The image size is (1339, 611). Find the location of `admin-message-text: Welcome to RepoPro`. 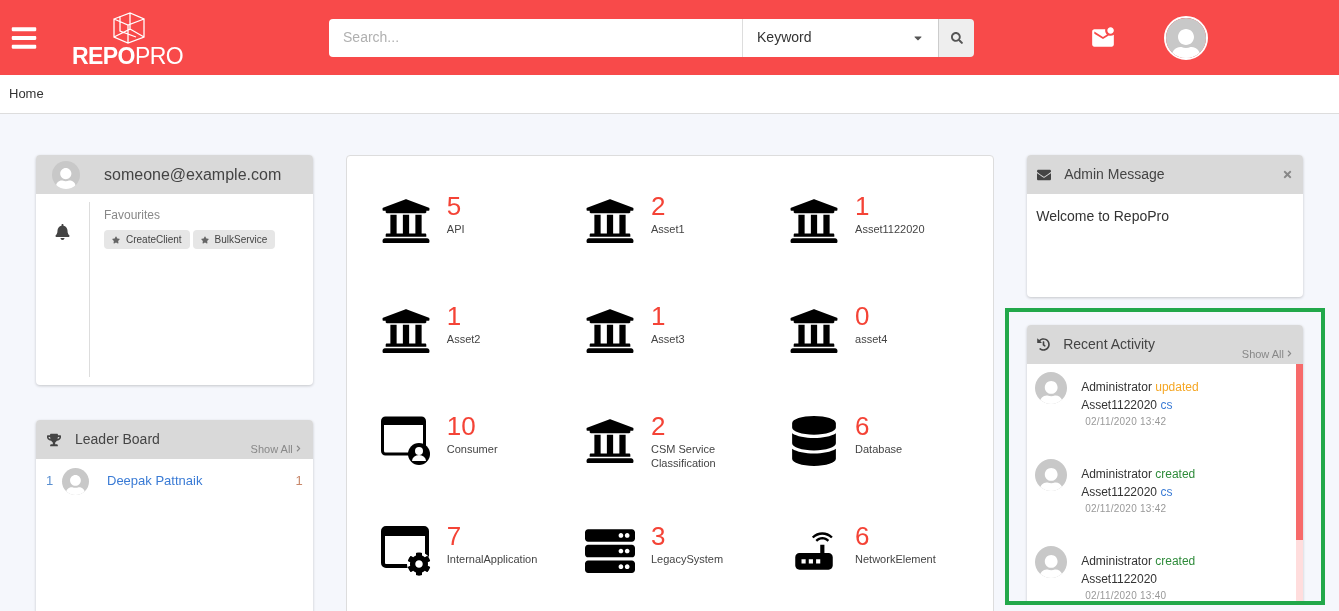

admin-message-text: Welcome to RepoPro is located at coordinates (1102, 216).